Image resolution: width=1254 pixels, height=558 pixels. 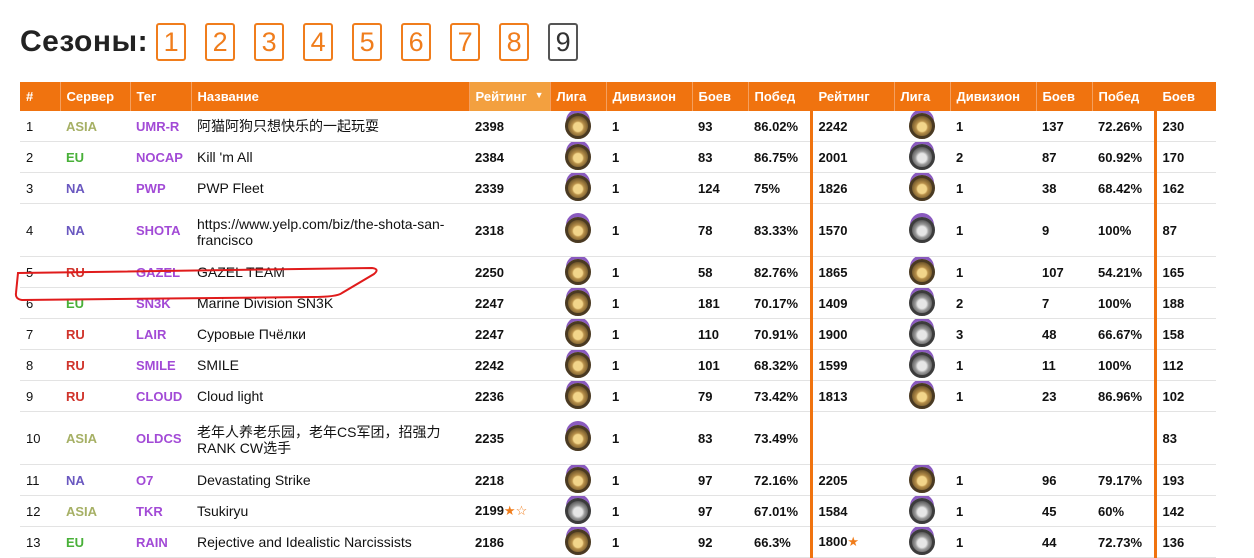 What do you see at coordinates (160, 303) in the screenshot?
I see `clan-tag-link: SN3K` at bounding box center [160, 303].